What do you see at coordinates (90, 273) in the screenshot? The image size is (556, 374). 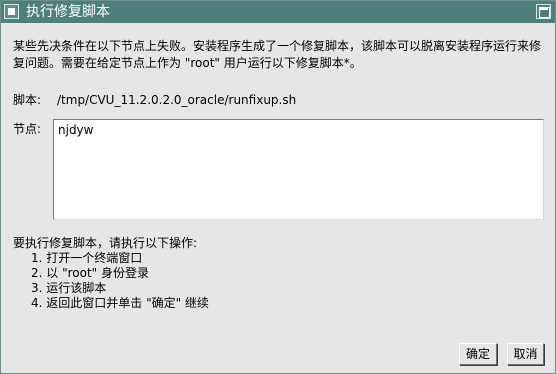 I see `step-item: 2. 以 "root" 身份登录` at bounding box center [90, 273].